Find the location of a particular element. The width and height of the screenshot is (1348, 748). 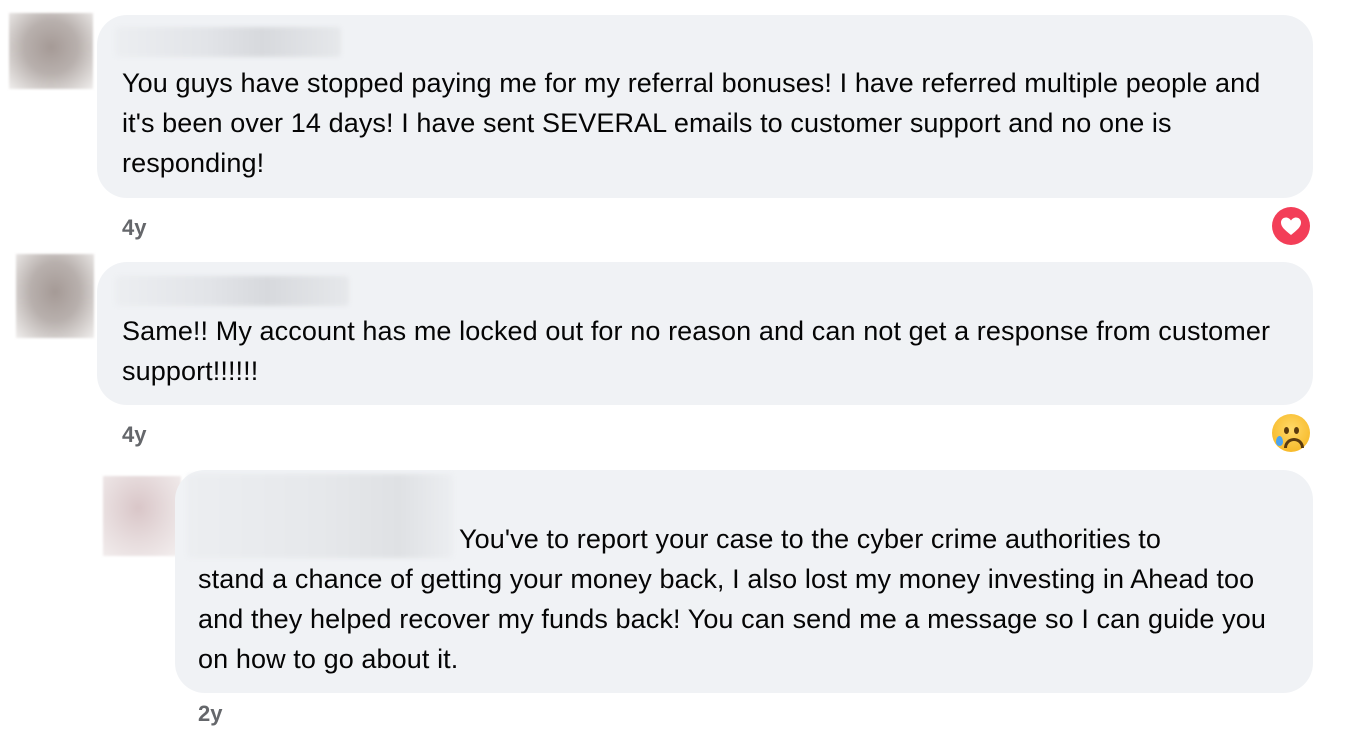

love-reaction-icon is located at coordinates (1291, 226).